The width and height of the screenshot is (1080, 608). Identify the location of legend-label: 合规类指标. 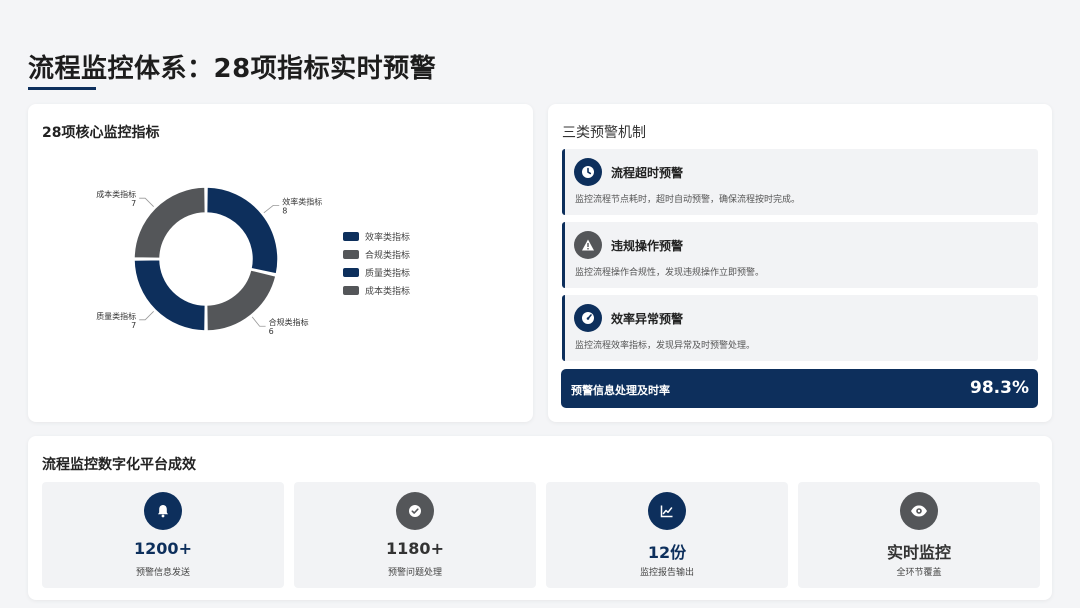
(388, 255).